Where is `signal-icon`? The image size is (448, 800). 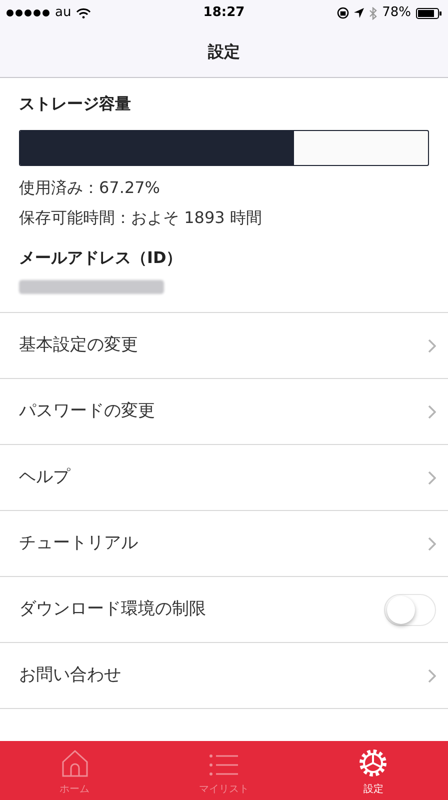 signal-icon is located at coordinates (28, 13).